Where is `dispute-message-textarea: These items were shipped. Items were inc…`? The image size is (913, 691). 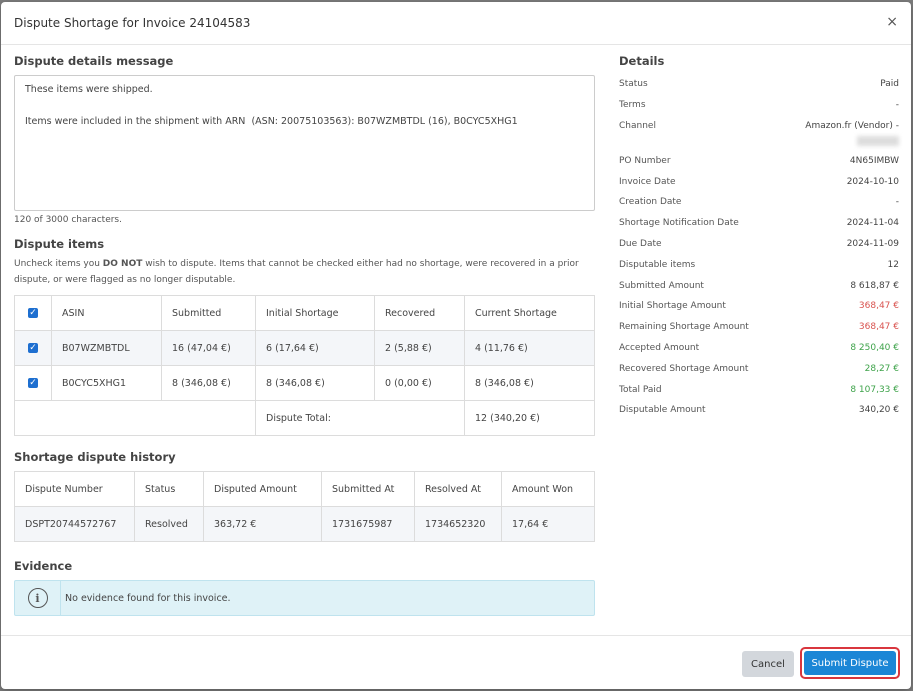
dispute-message-textarea: These items were shipped. Items were inc… is located at coordinates (304, 143).